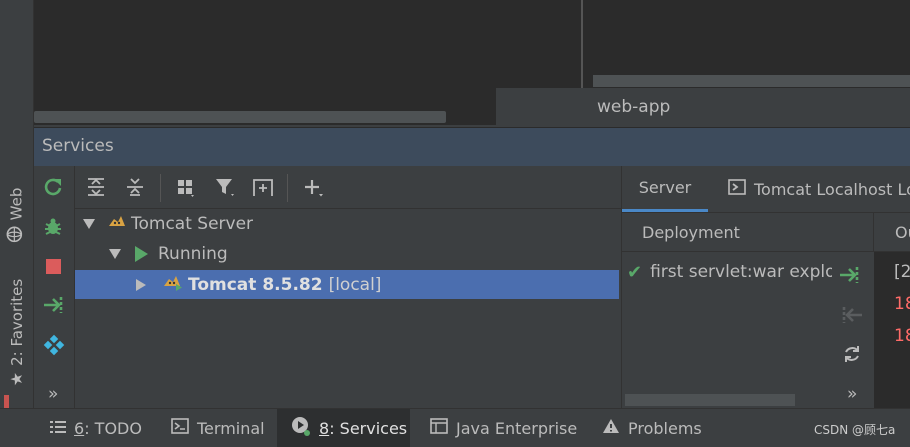 Image resolution: width=910 pixels, height=447 pixels. Describe the element at coordinates (117, 224) in the screenshot. I see `tomcat-icon` at that location.